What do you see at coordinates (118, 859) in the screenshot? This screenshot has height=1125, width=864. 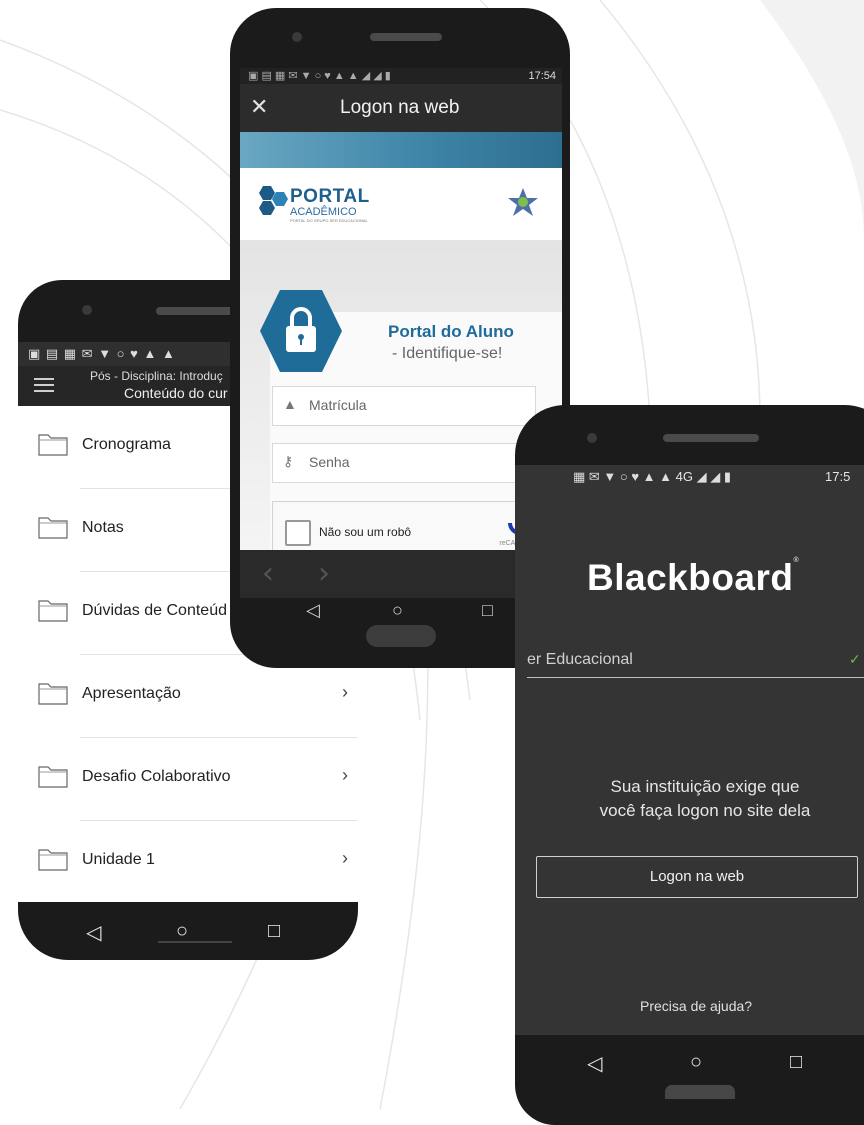 I see `list-item-label: Unidade 1` at bounding box center [118, 859].